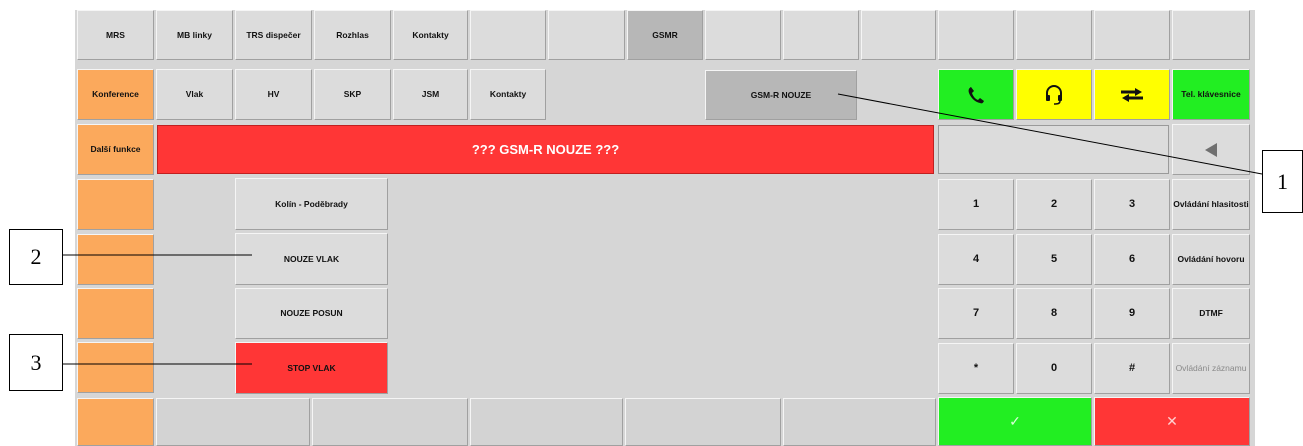 Image resolution: width=1303 pixels, height=446 pixels. Describe the element at coordinates (1282, 181) in the screenshot. I see `callout-1: 1` at that location.